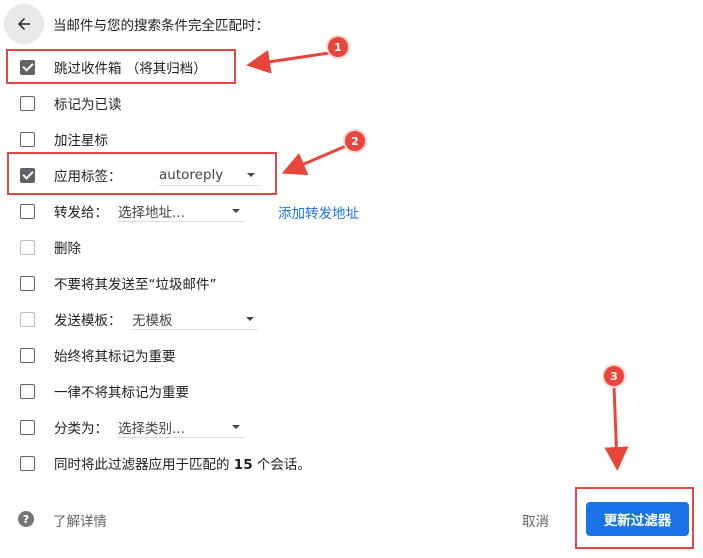  What do you see at coordinates (288, 61) in the screenshot?
I see `arrow-1-icon` at bounding box center [288, 61].